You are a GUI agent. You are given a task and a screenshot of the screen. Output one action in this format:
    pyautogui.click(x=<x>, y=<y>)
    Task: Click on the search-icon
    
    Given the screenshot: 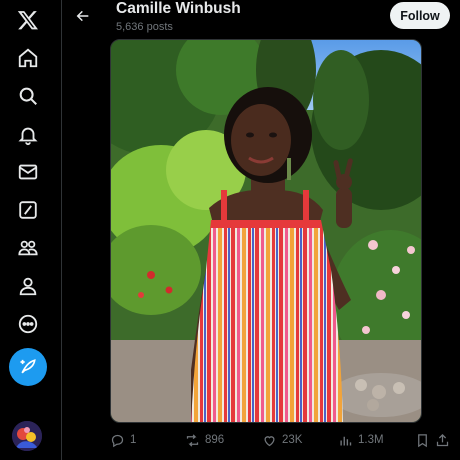 What is the action you would take?
    pyautogui.click(x=28, y=96)
    